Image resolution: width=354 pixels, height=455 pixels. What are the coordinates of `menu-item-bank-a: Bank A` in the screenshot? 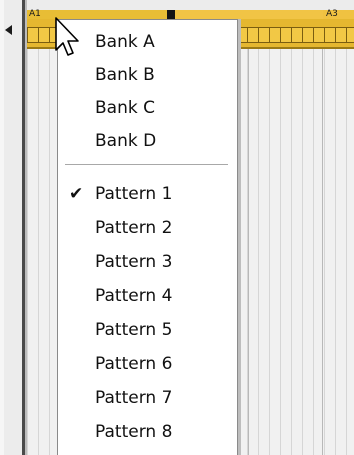 It's located at (147, 42).